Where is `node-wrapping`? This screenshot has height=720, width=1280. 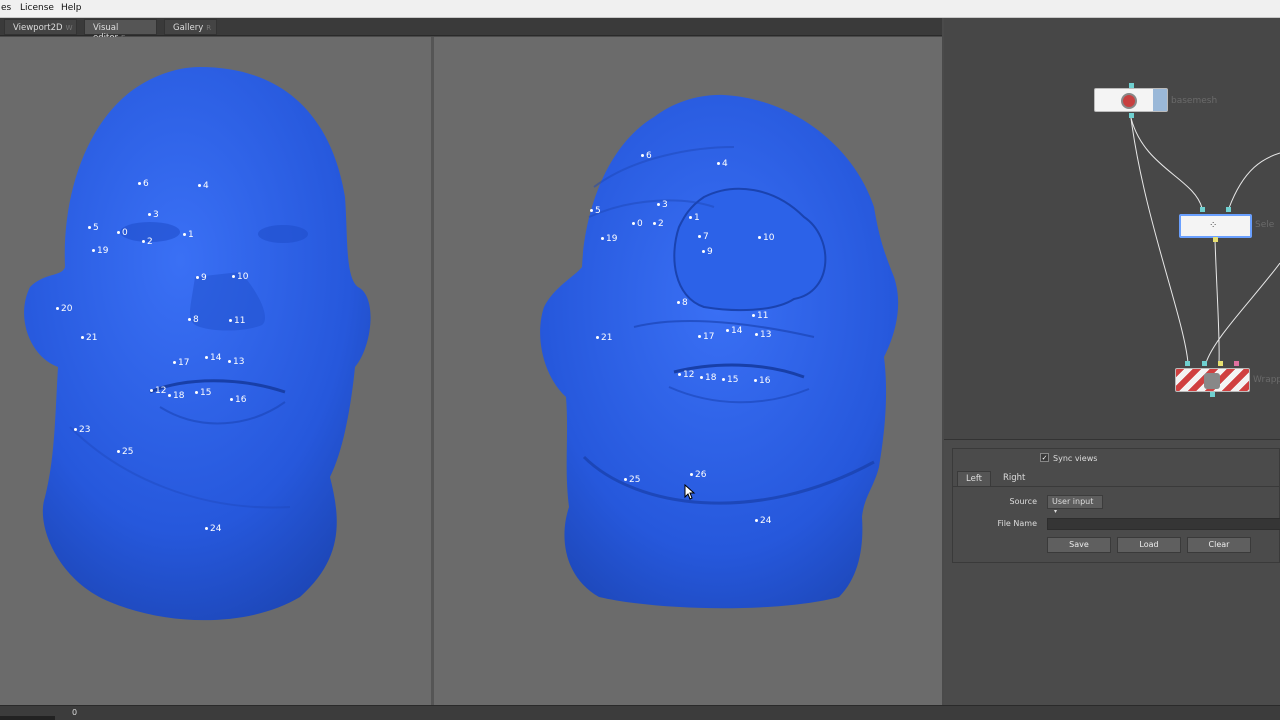
node-wrapping is located at coordinates (1212, 380).